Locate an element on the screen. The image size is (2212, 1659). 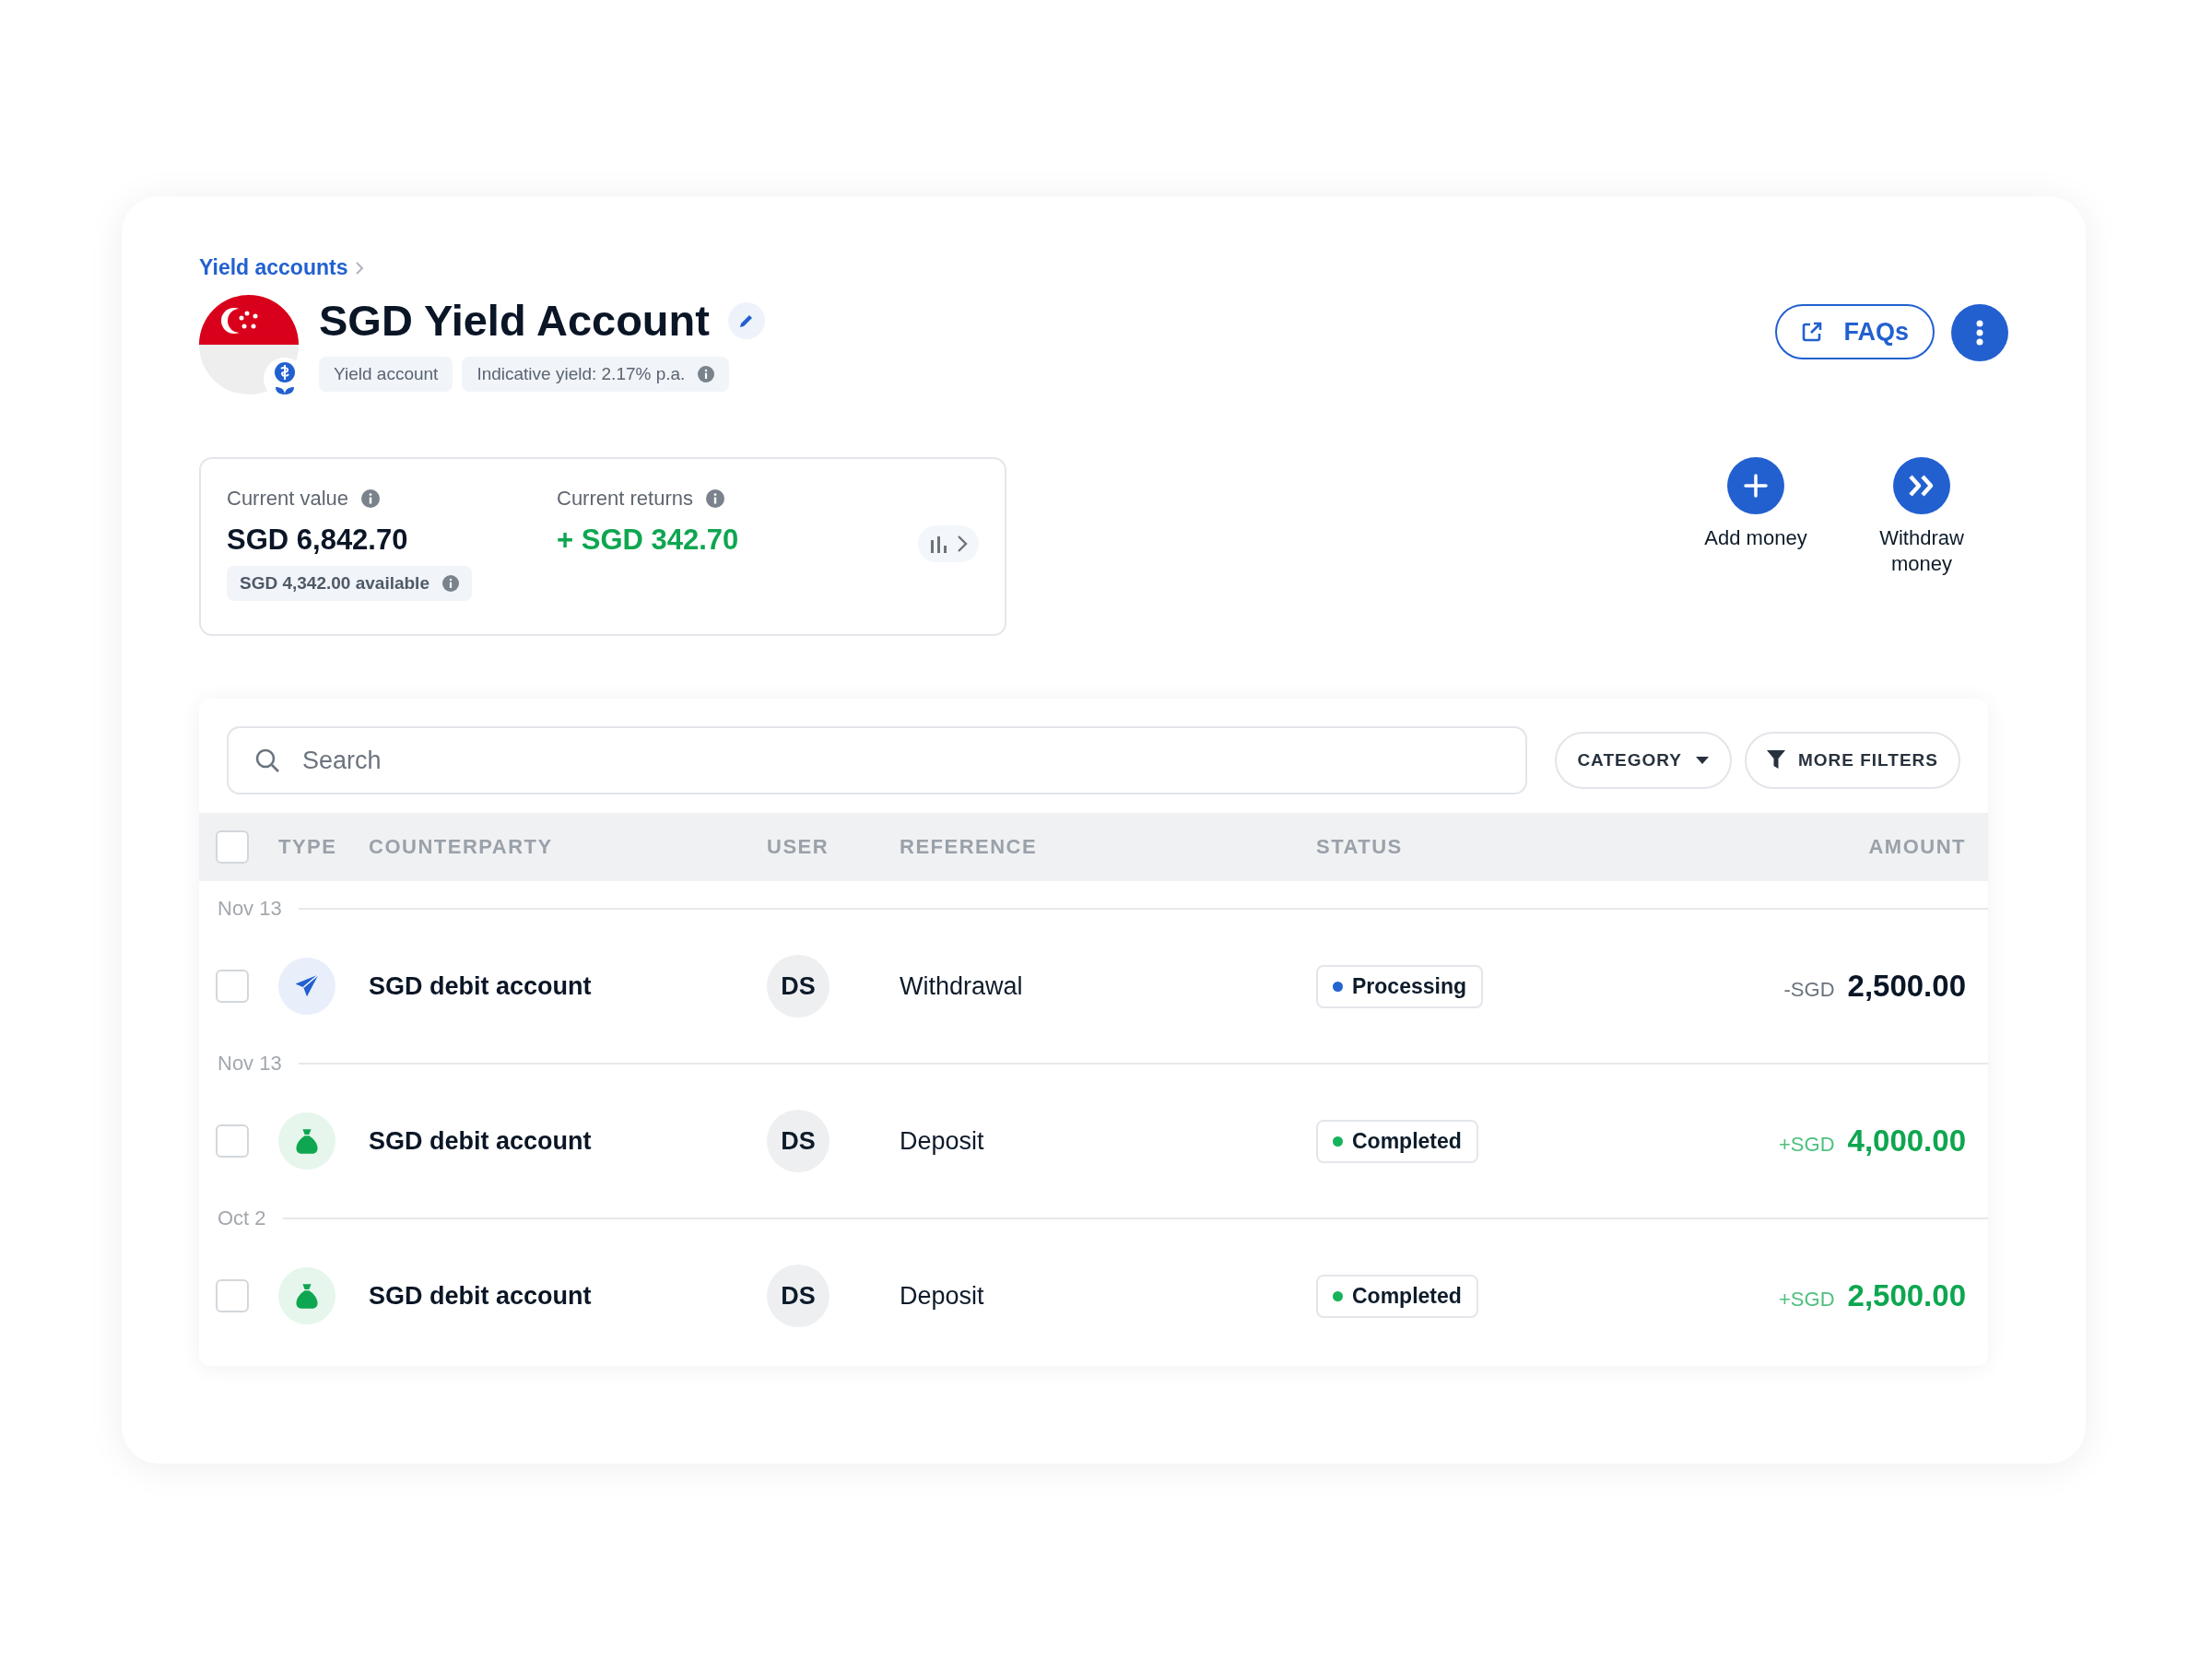
status-text: Processing is located at coordinates (1409, 986).